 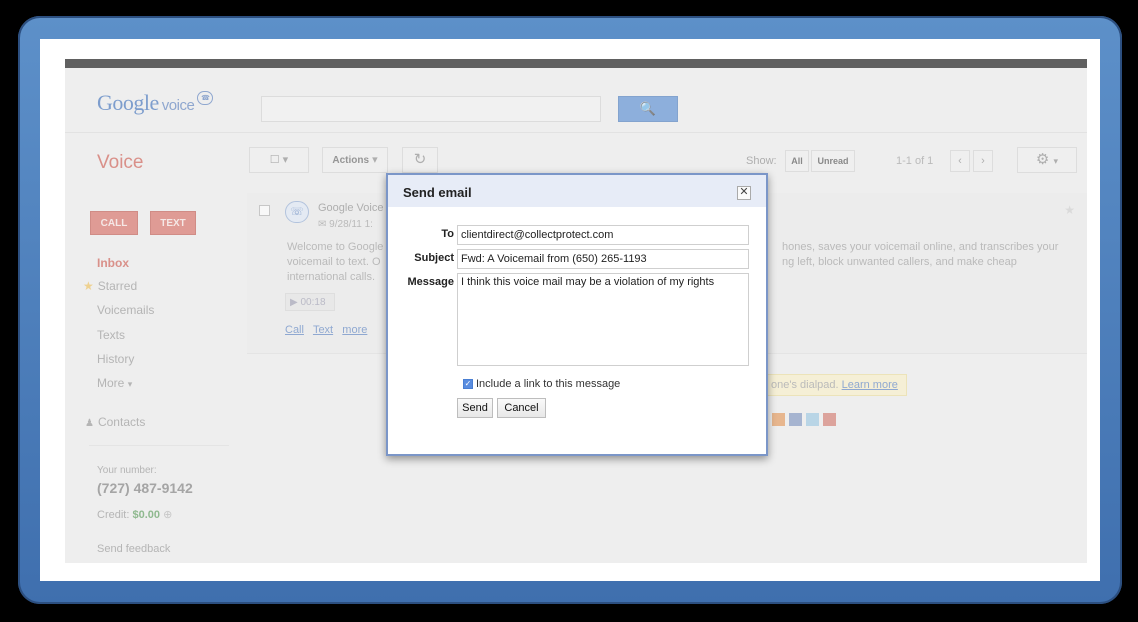 What do you see at coordinates (430, 282) in the screenshot?
I see `message-label: Message` at bounding box center [430, 282].